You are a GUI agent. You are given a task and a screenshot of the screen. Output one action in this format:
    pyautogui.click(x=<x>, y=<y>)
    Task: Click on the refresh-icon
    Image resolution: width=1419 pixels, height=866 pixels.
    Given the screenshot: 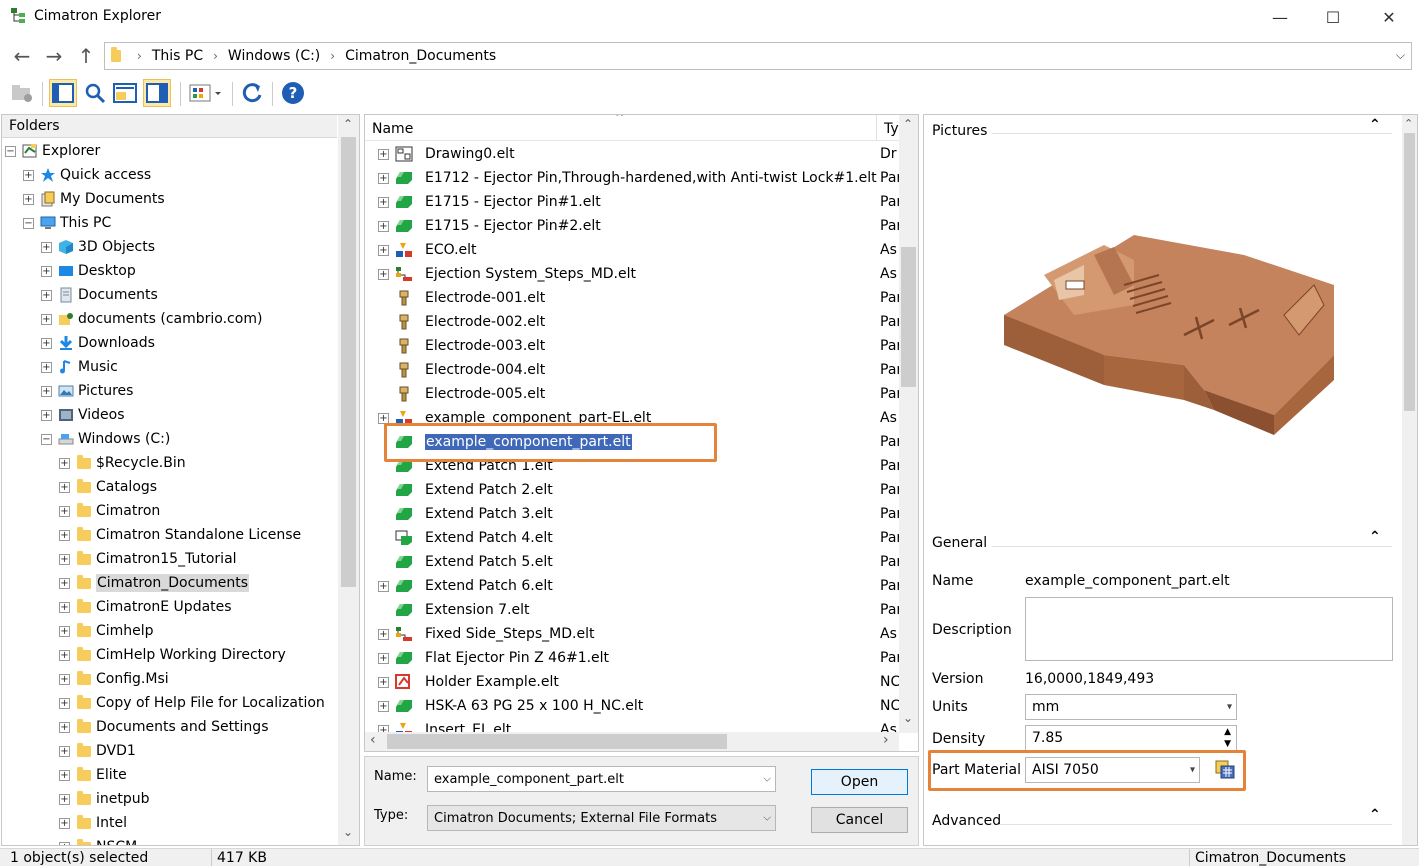 What is the action you would take?
    pyautogui.click(x=252, y=93)
    